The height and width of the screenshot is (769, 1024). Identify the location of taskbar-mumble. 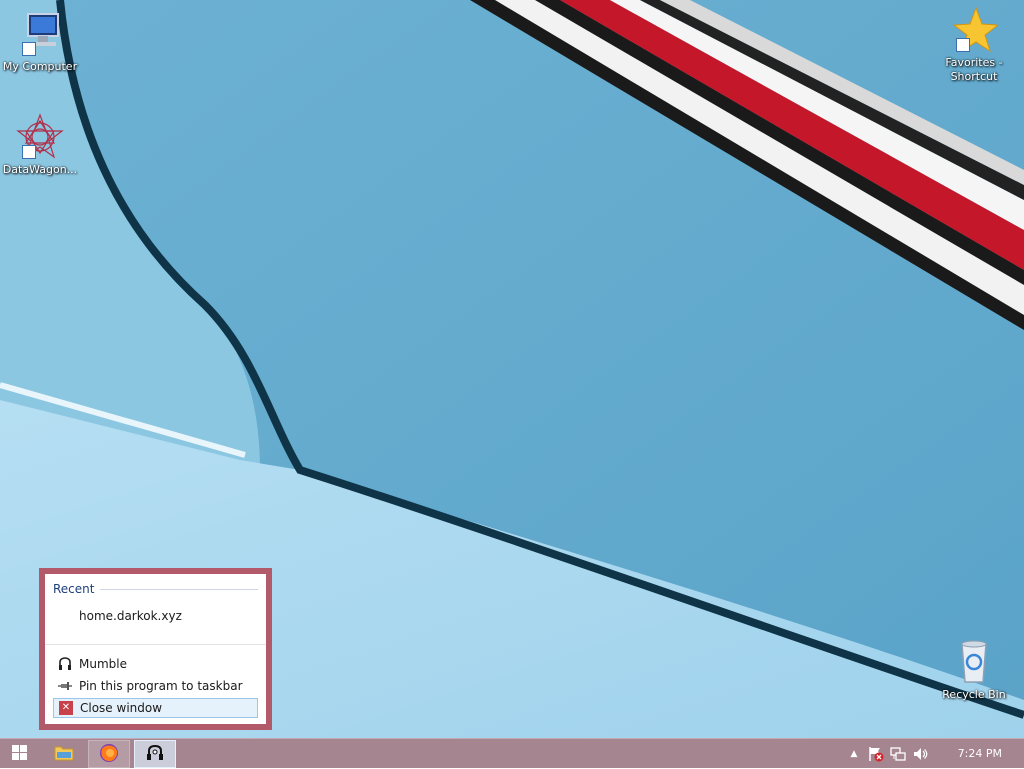
(155, 754).